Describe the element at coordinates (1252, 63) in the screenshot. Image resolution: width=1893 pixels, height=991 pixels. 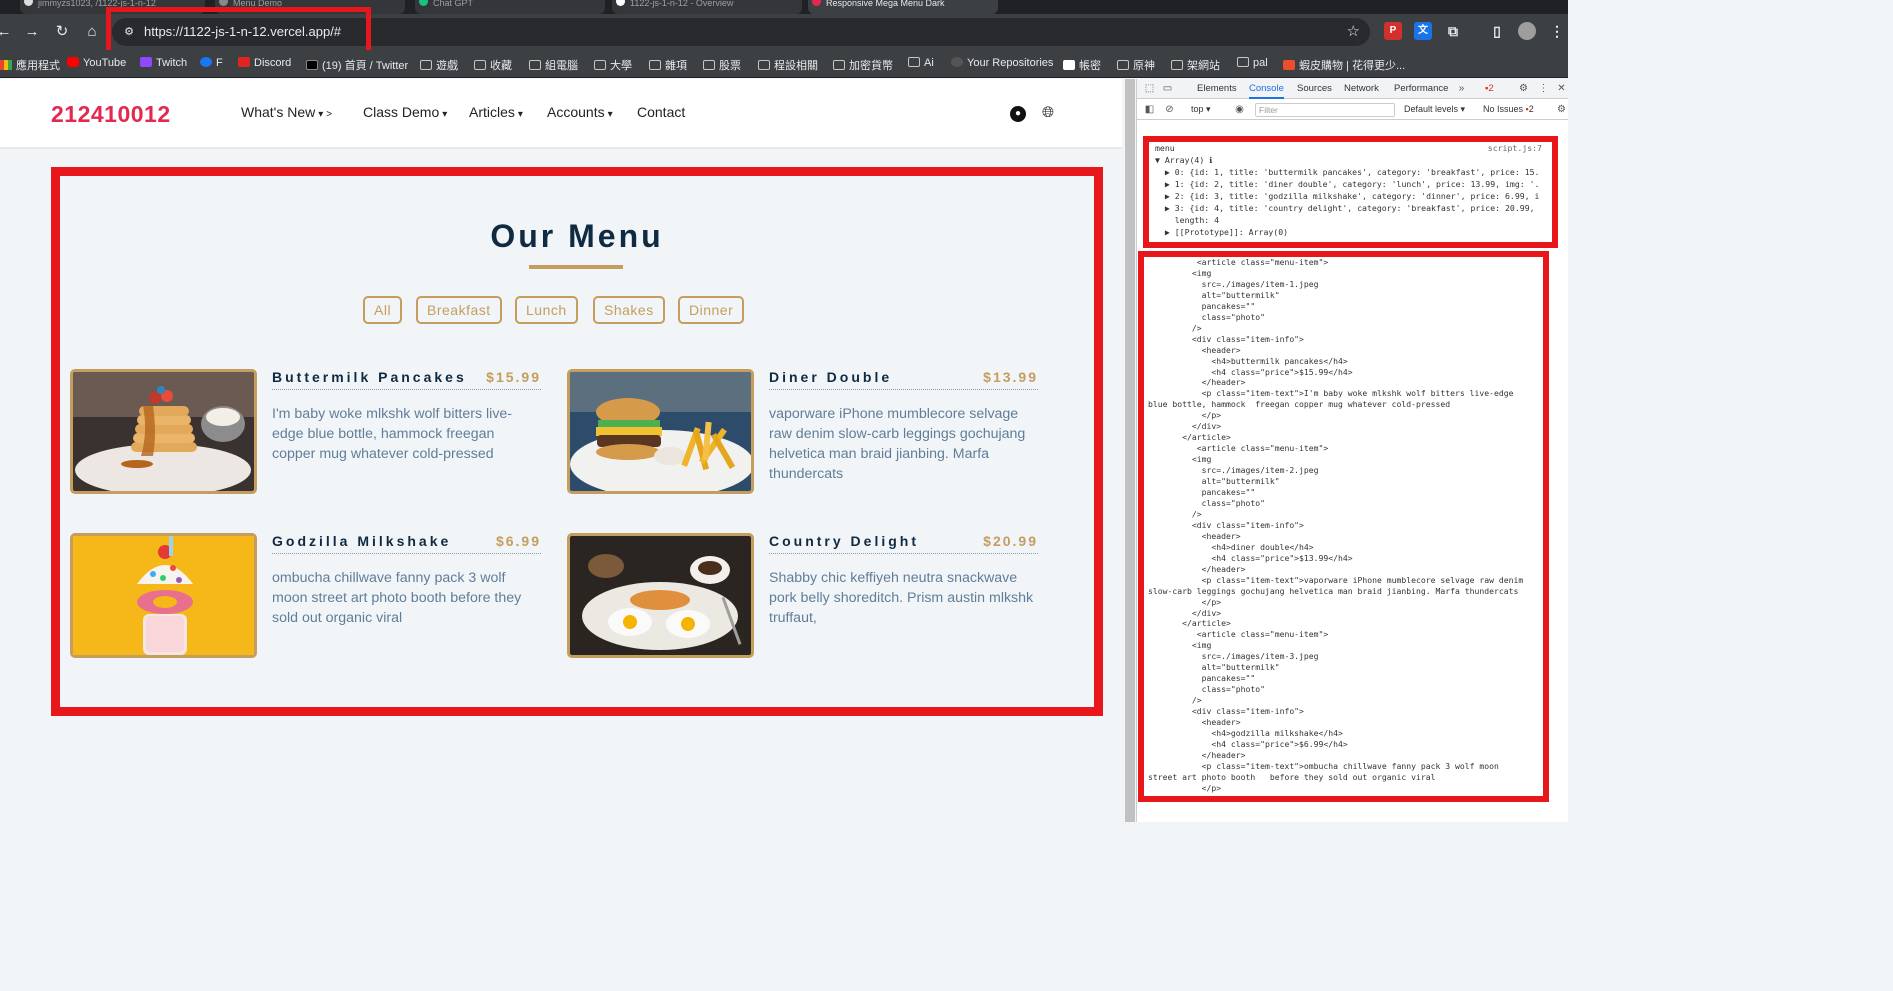
I see `bookmark-folder: pal` at that location.